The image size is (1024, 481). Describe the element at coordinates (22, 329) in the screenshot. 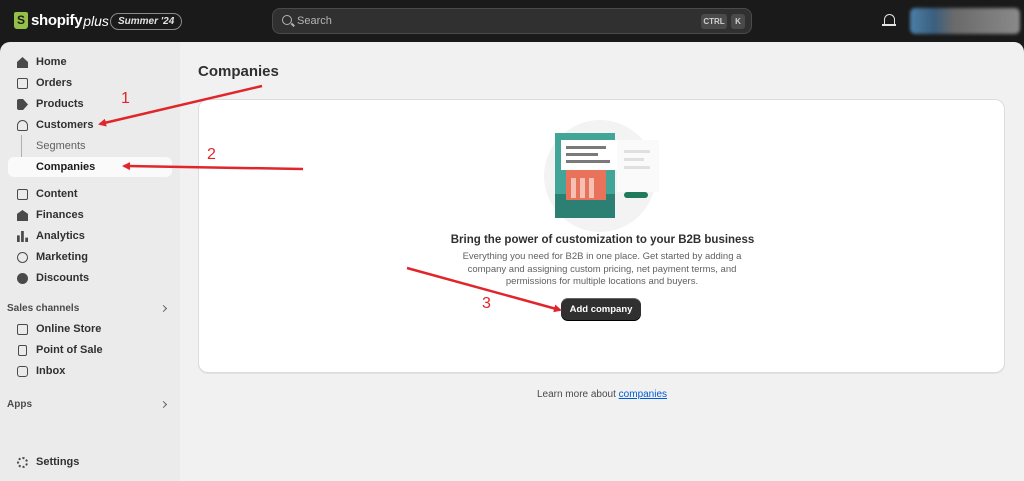

I see `store-icon` at that location.